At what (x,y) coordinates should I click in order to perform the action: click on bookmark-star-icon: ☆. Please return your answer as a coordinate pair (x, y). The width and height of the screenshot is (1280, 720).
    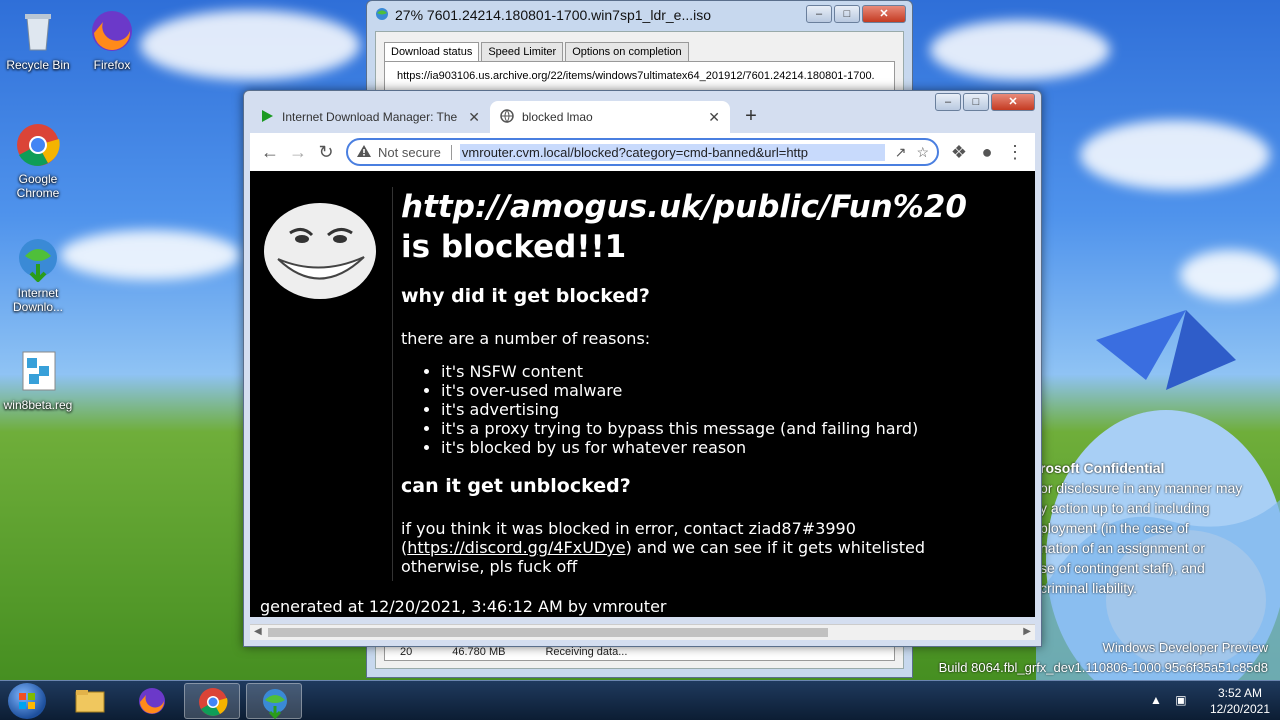
    Looking at the image, I should click on (922, 152).